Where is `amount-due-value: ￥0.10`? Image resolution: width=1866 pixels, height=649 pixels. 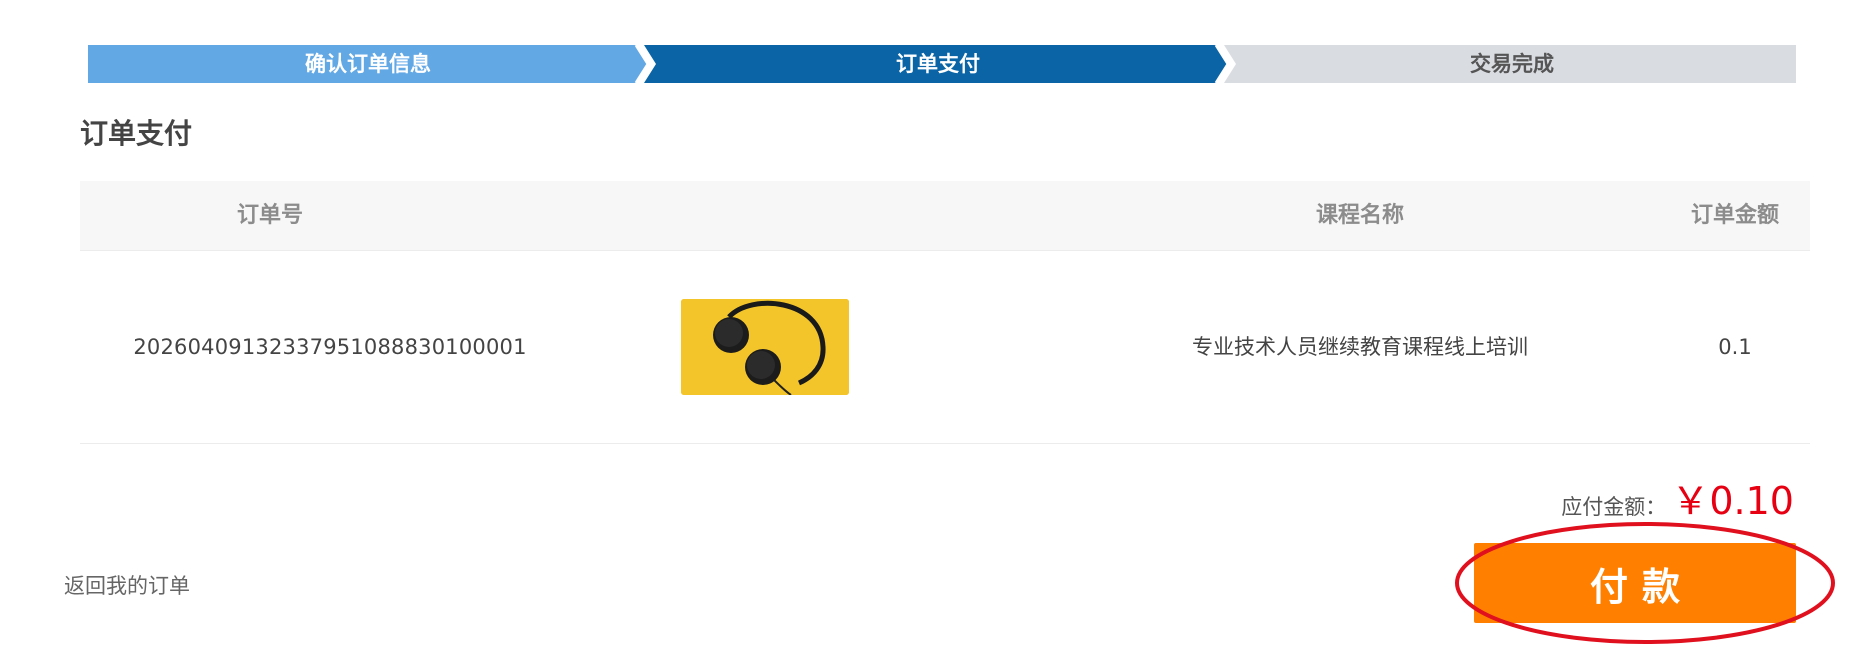 amount-due-value: ￥0.10 is located at coordinates (1732, 501).